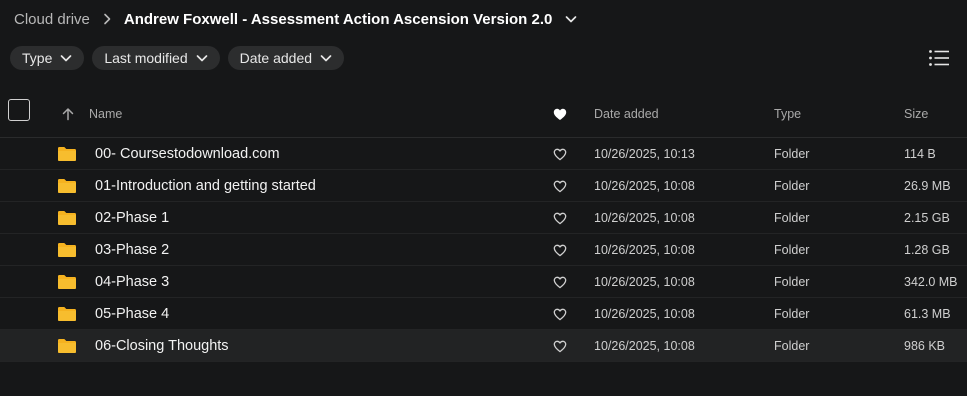 The height and width of the screenshot is (396, 967). What do you see at coordinates (19, 110) in the screenshot?
I see `select-all-checkbox` at bounding box center [19, 110].